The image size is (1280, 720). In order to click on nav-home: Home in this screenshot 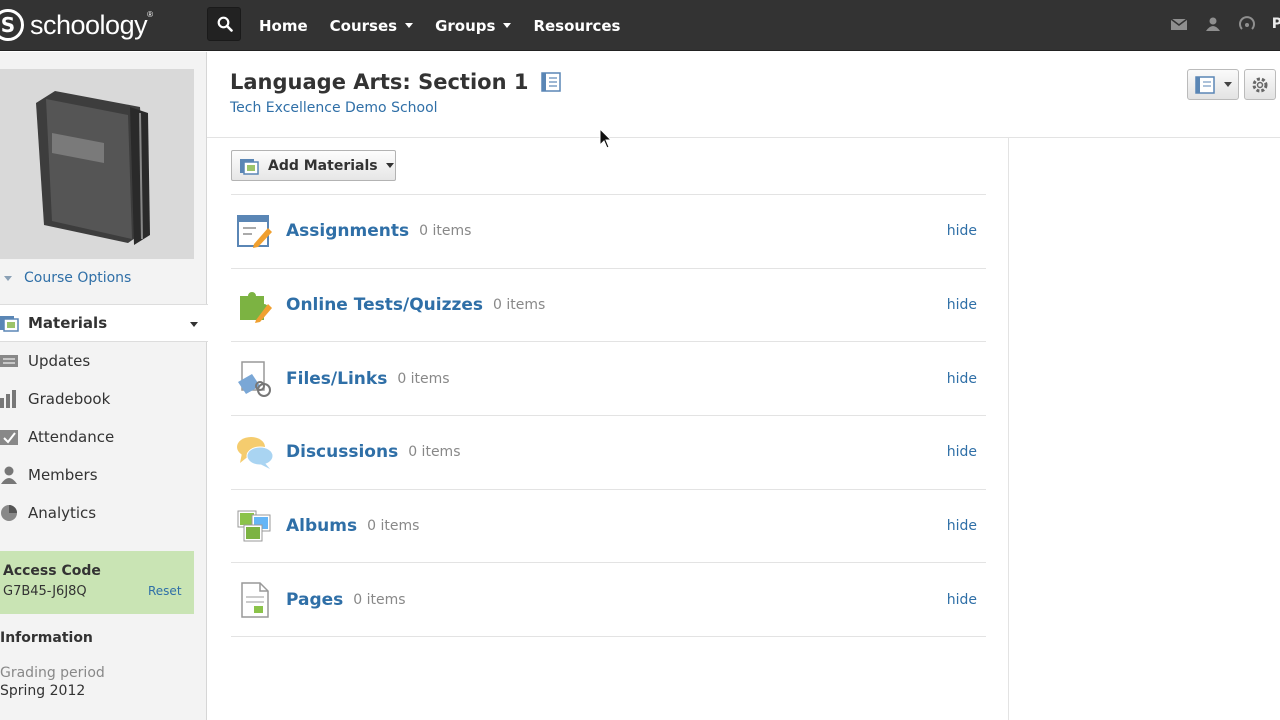, I will do `click(283, 26)`.